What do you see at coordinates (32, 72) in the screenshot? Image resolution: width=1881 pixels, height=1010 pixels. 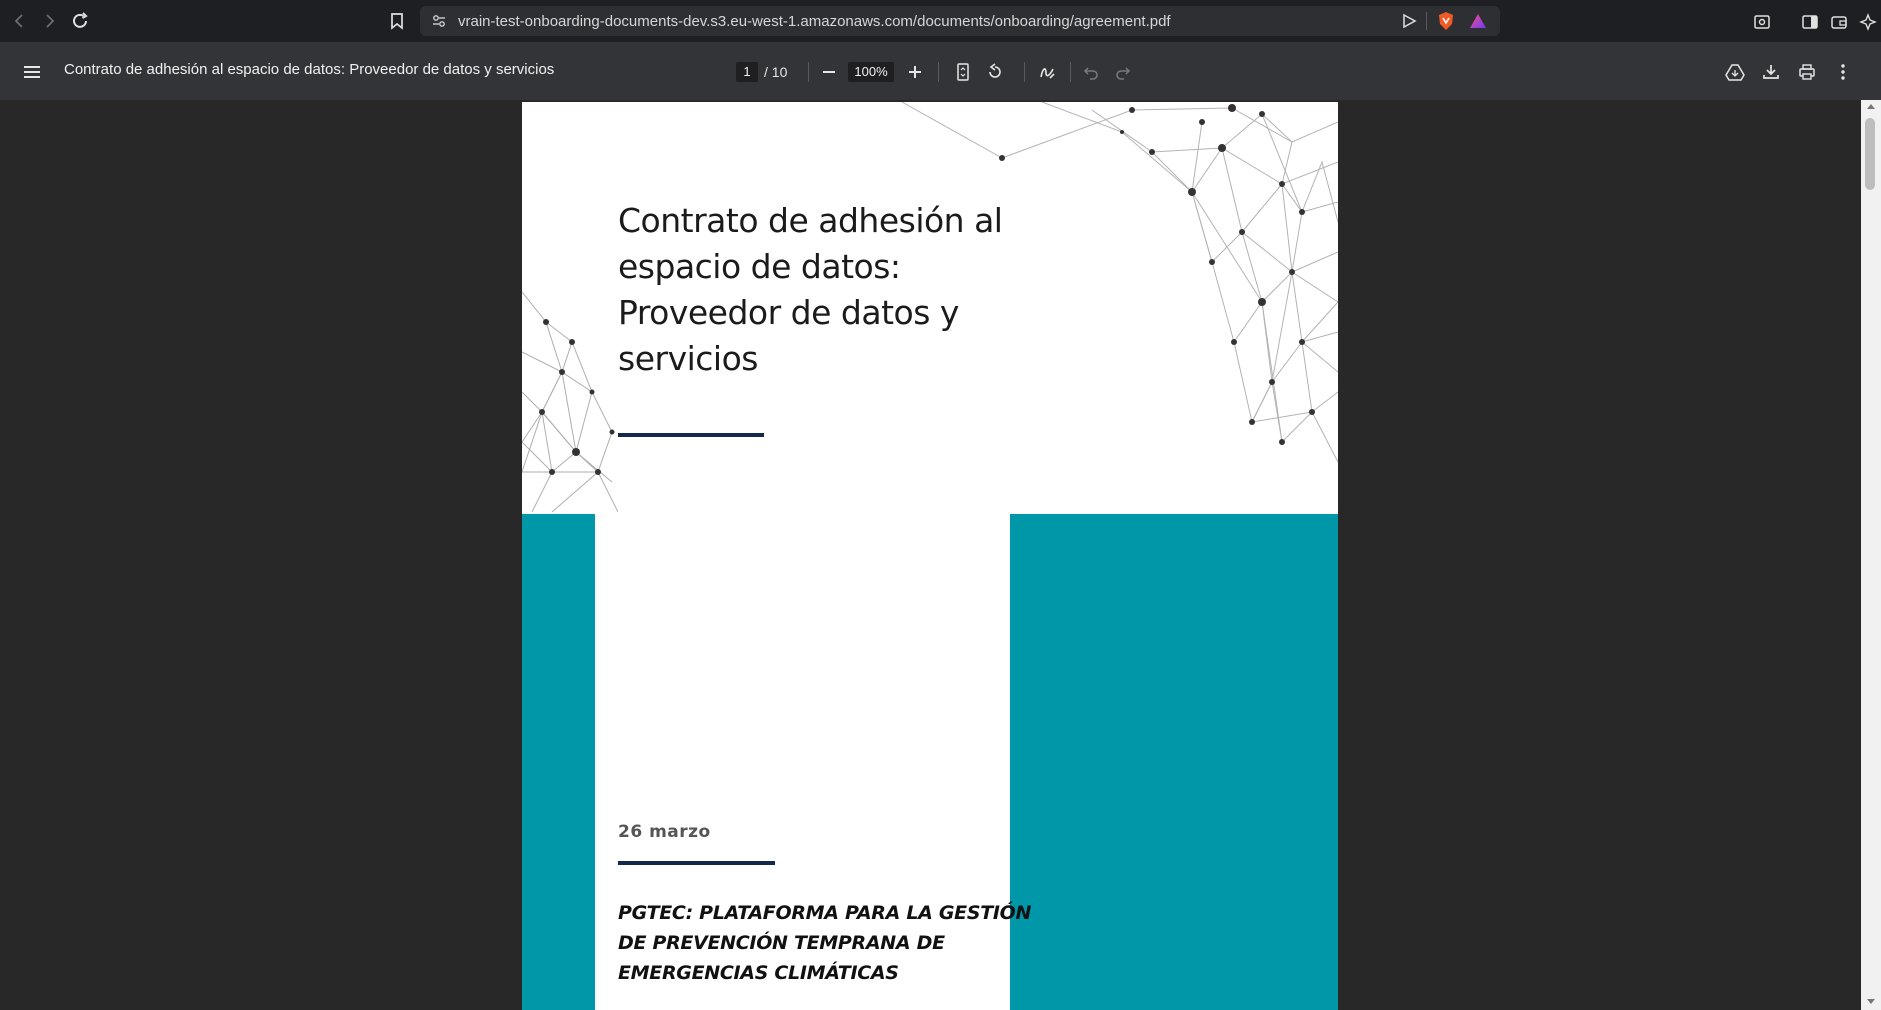 I see `menu-icon` at bounding box center [32, 72].